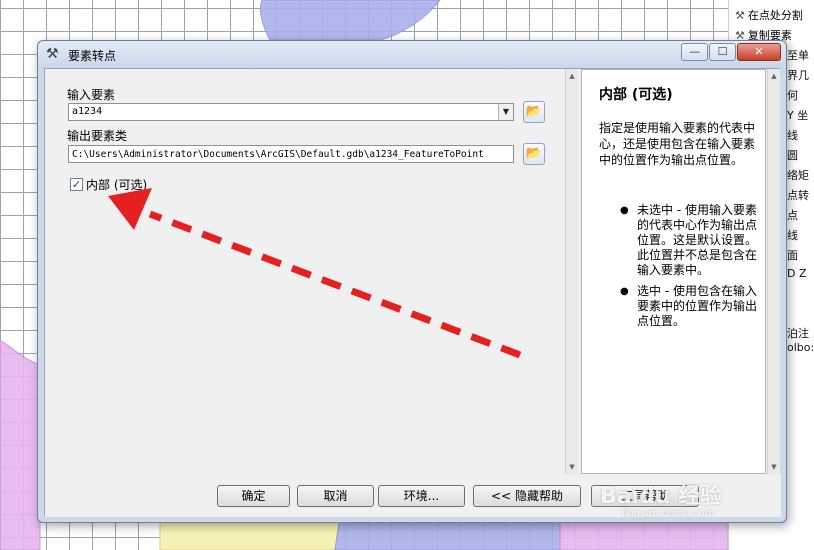 The width and height of the screenshot is (814, 550). Describe the element at coordinates (792, 215) in the screenshot. I see `toolbox-fragment: 点` at that location.